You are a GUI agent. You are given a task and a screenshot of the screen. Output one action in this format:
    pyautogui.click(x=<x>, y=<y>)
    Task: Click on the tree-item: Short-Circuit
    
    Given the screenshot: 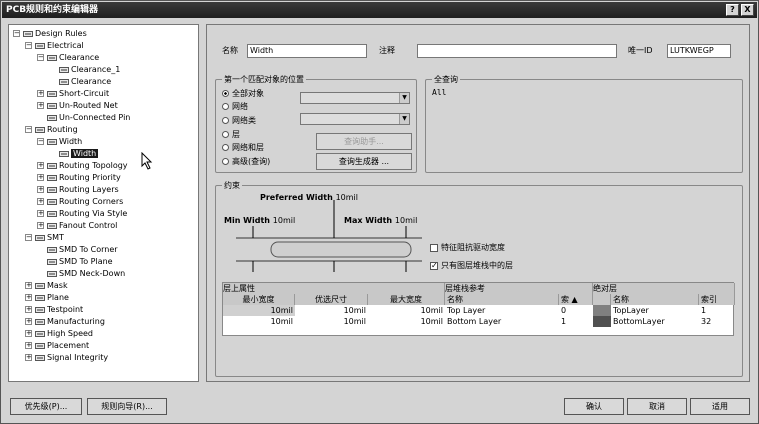 What is the action you would take?
    pyautogui.click(x=78, y=94)
    